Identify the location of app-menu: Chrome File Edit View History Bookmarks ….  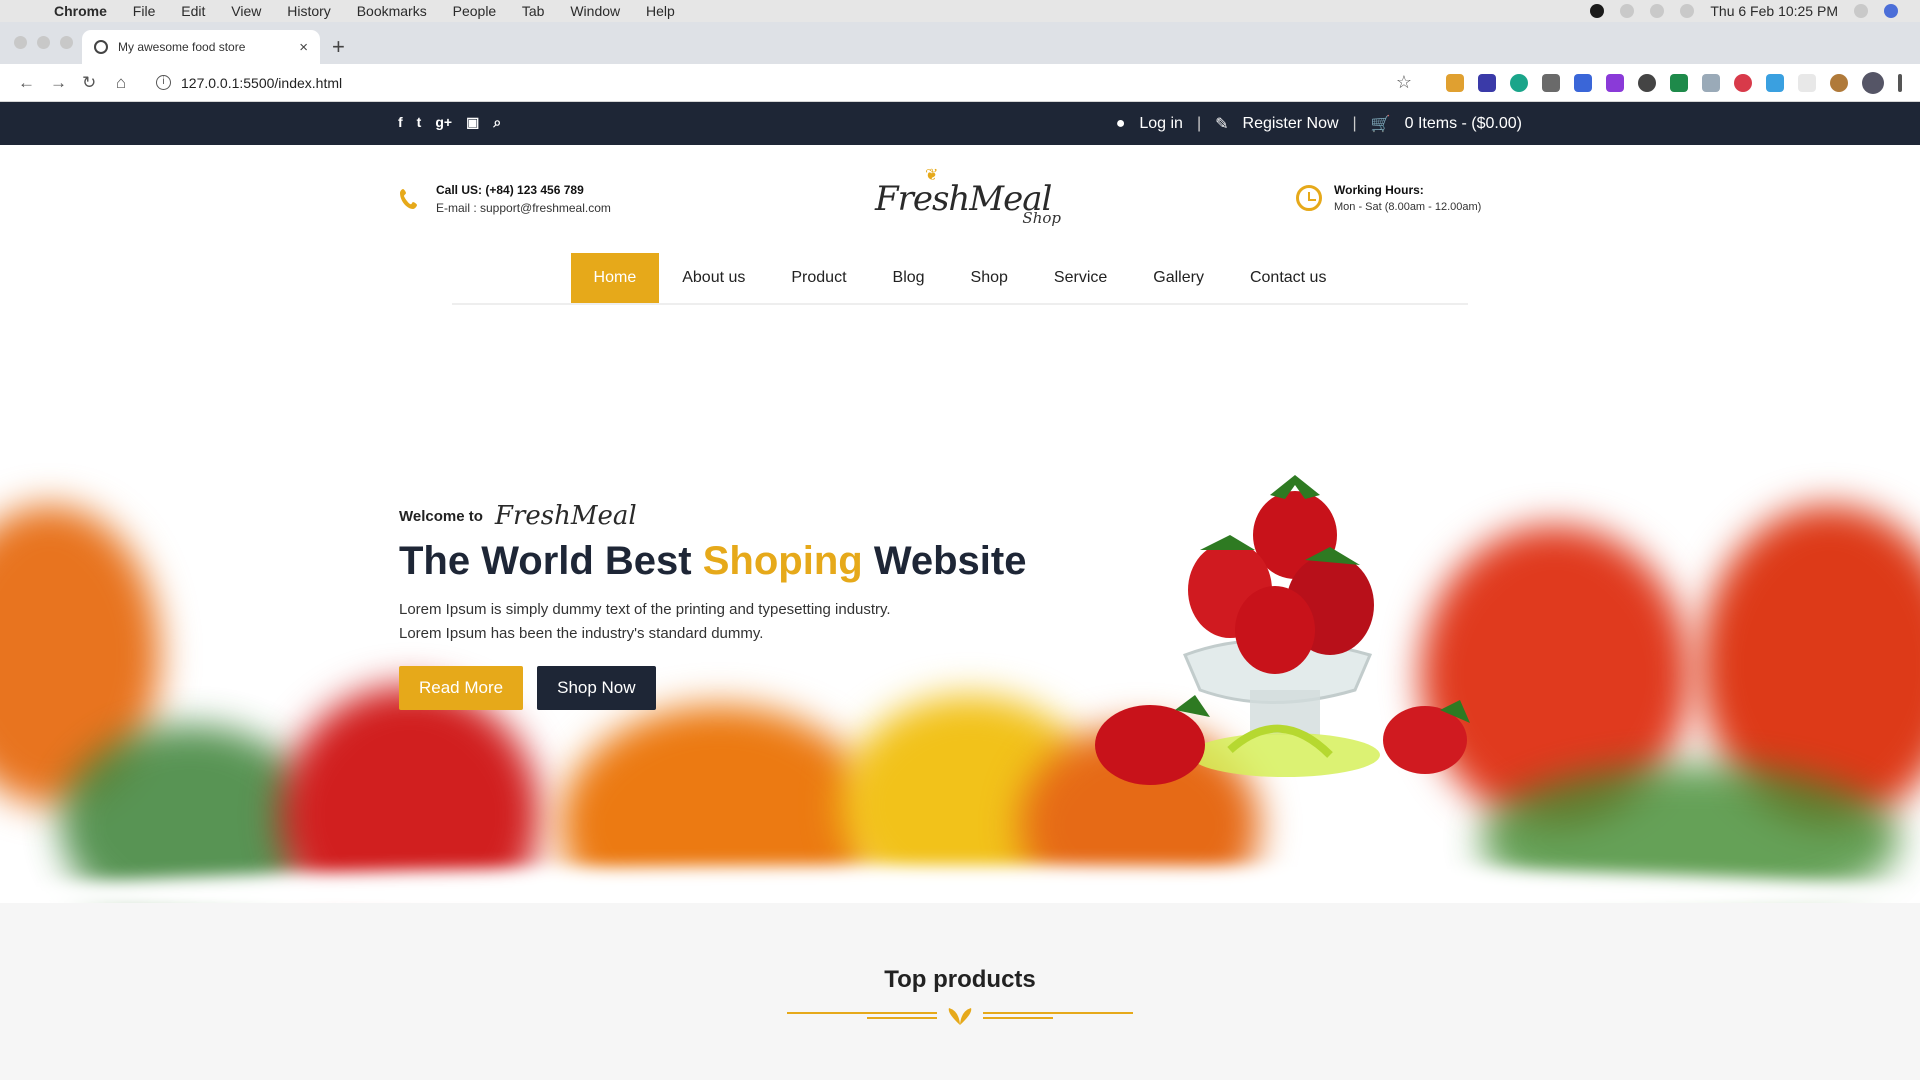
(368, 11).